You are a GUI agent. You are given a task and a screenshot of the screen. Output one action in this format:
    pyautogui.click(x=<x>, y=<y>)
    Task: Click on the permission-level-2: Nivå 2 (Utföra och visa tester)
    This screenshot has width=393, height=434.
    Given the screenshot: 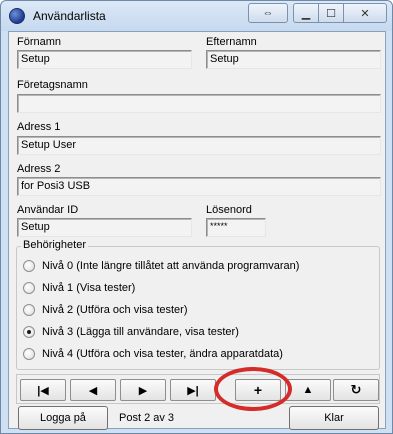 What is the action you would take?
    pyautogui.click(x=105, y=310)
    